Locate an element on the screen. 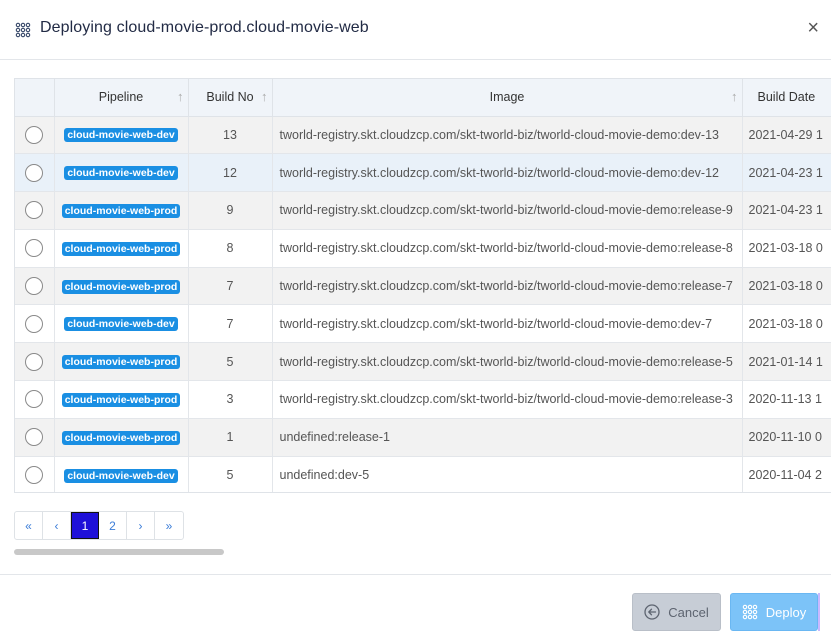  page-button-1: 1 is located at coordinates (85, 525).